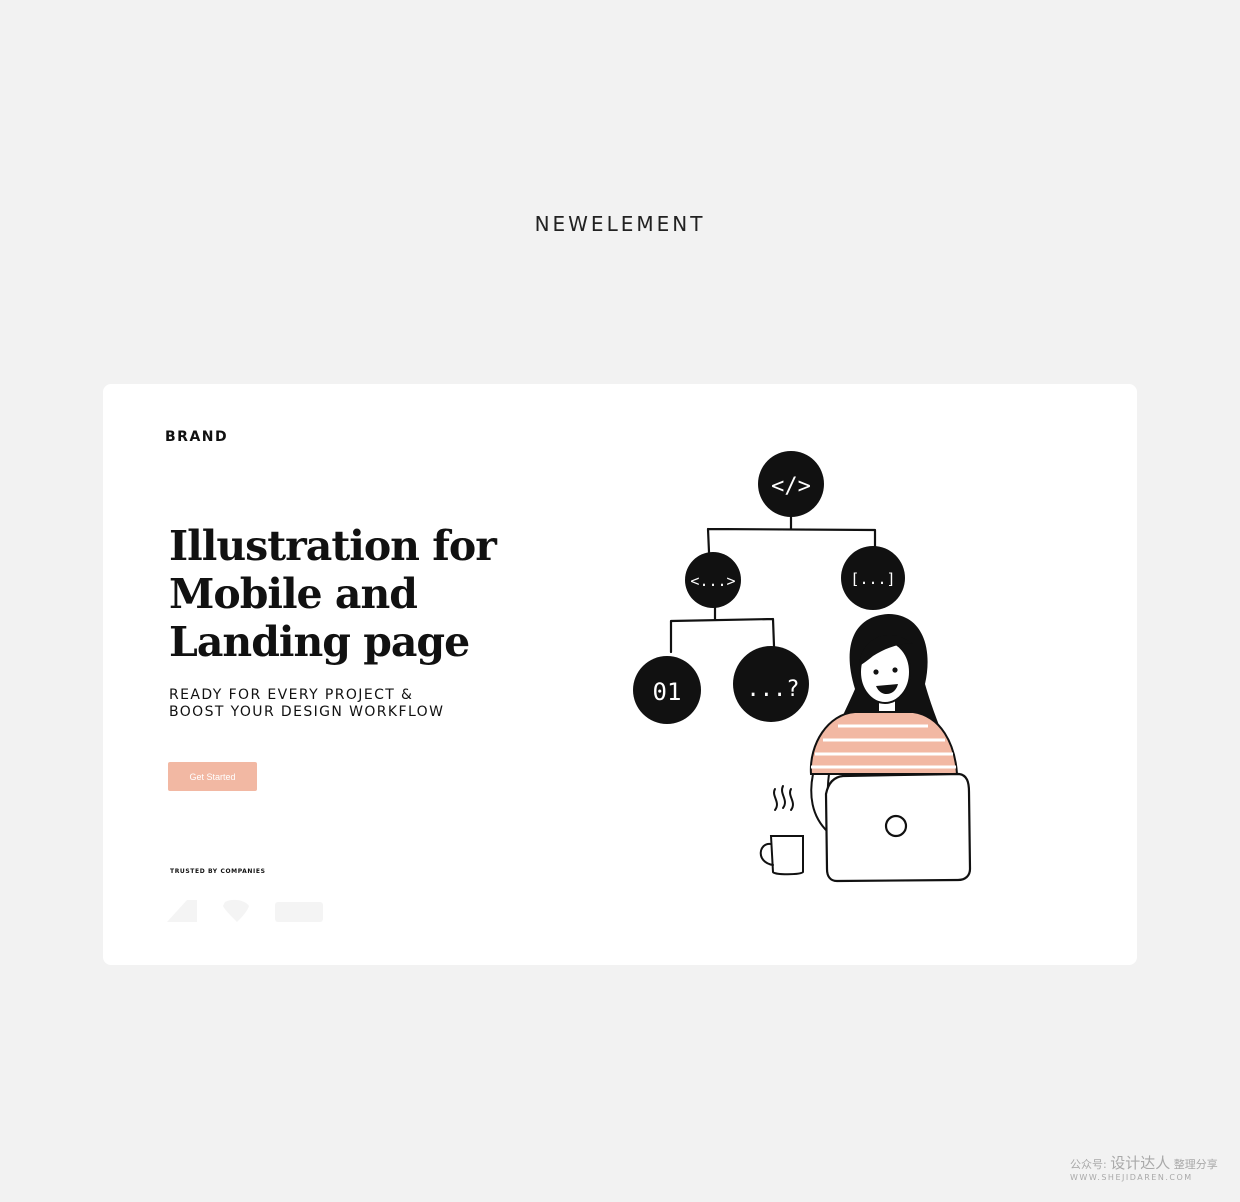 The width and height of the screenshot is (1240, 1202). Describe the element at coordinates (182, 911) in the screenshot. I see `partner-logo-1-icon` at that location.